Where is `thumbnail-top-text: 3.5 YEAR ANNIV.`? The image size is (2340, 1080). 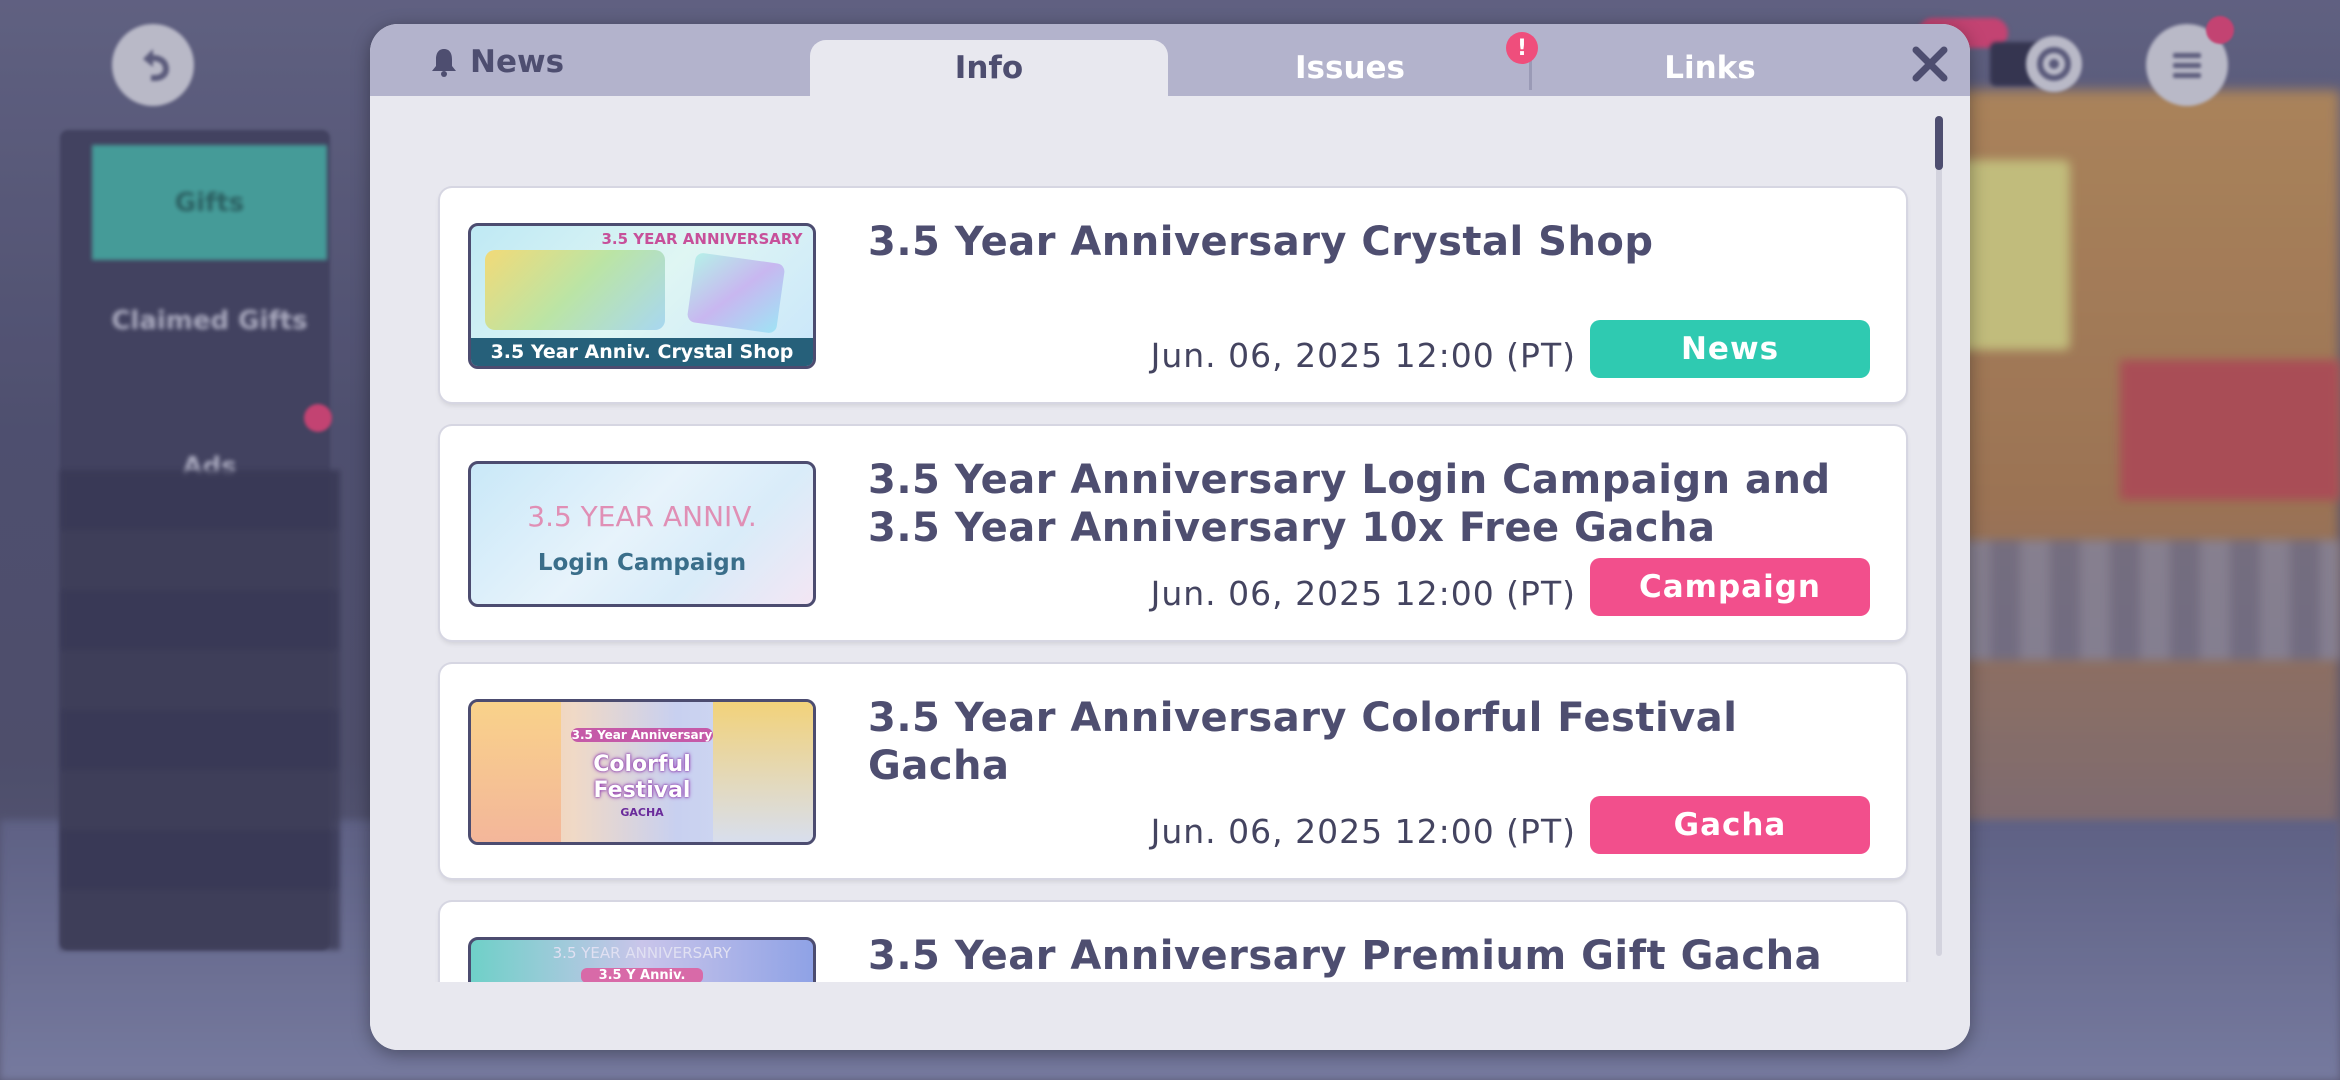 thumbnail-top-text: 3.5 YEAR ANNIV. is located at coordinates (642, 516).